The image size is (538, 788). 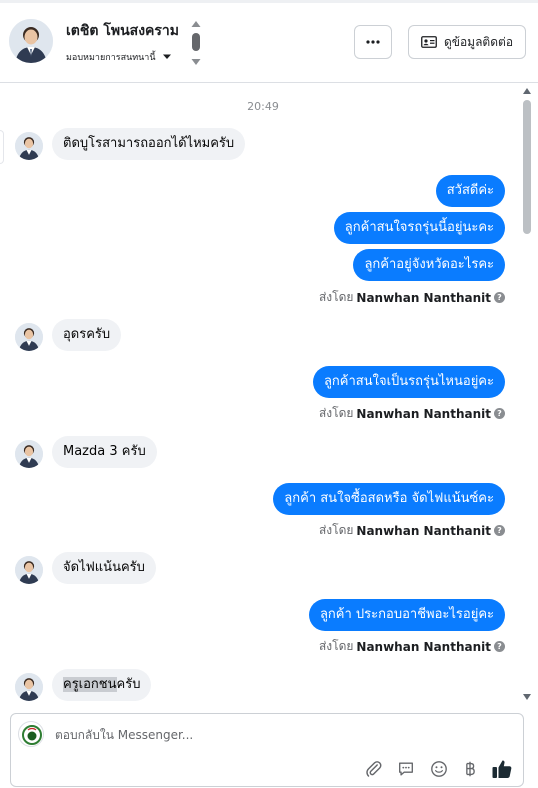 What do you see at coordinates (429, 42) in the screenshot?
I see `contact-card-icon` at bounding box center [429, 42].